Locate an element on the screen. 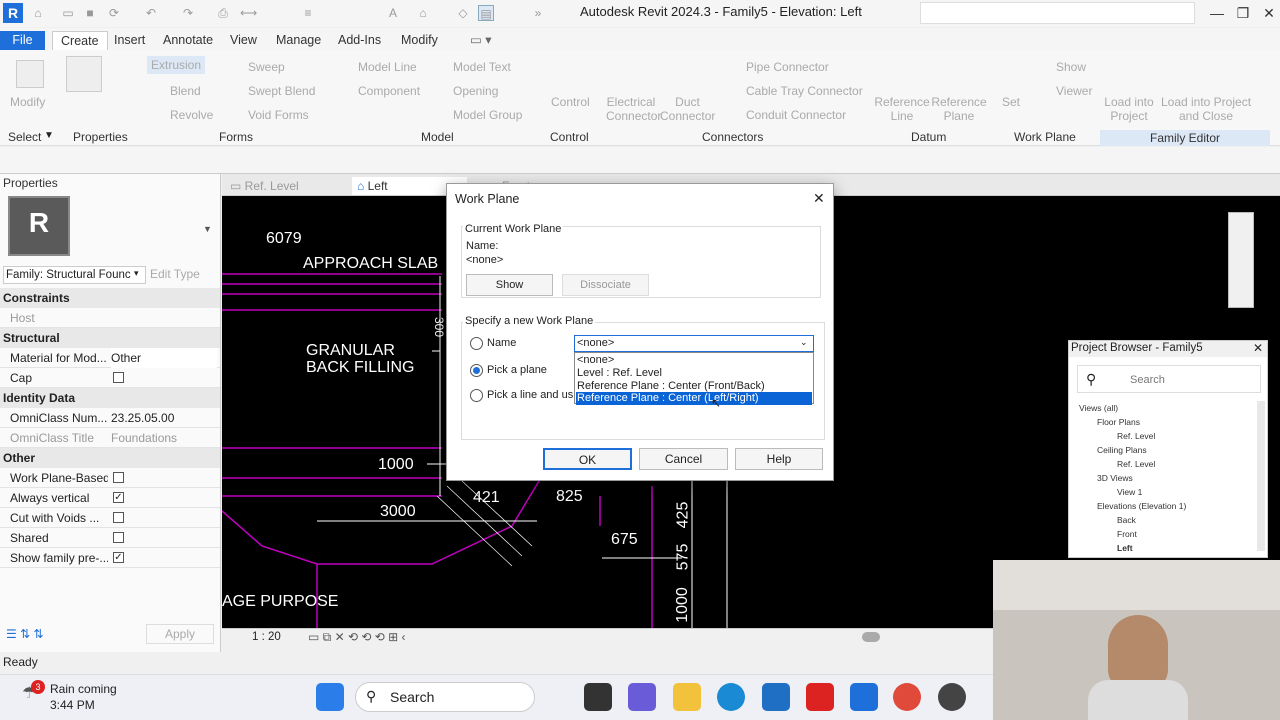 The image size is (1280, 720). load-into-project-button: Load into Project is located at coordinates (1129, 109).